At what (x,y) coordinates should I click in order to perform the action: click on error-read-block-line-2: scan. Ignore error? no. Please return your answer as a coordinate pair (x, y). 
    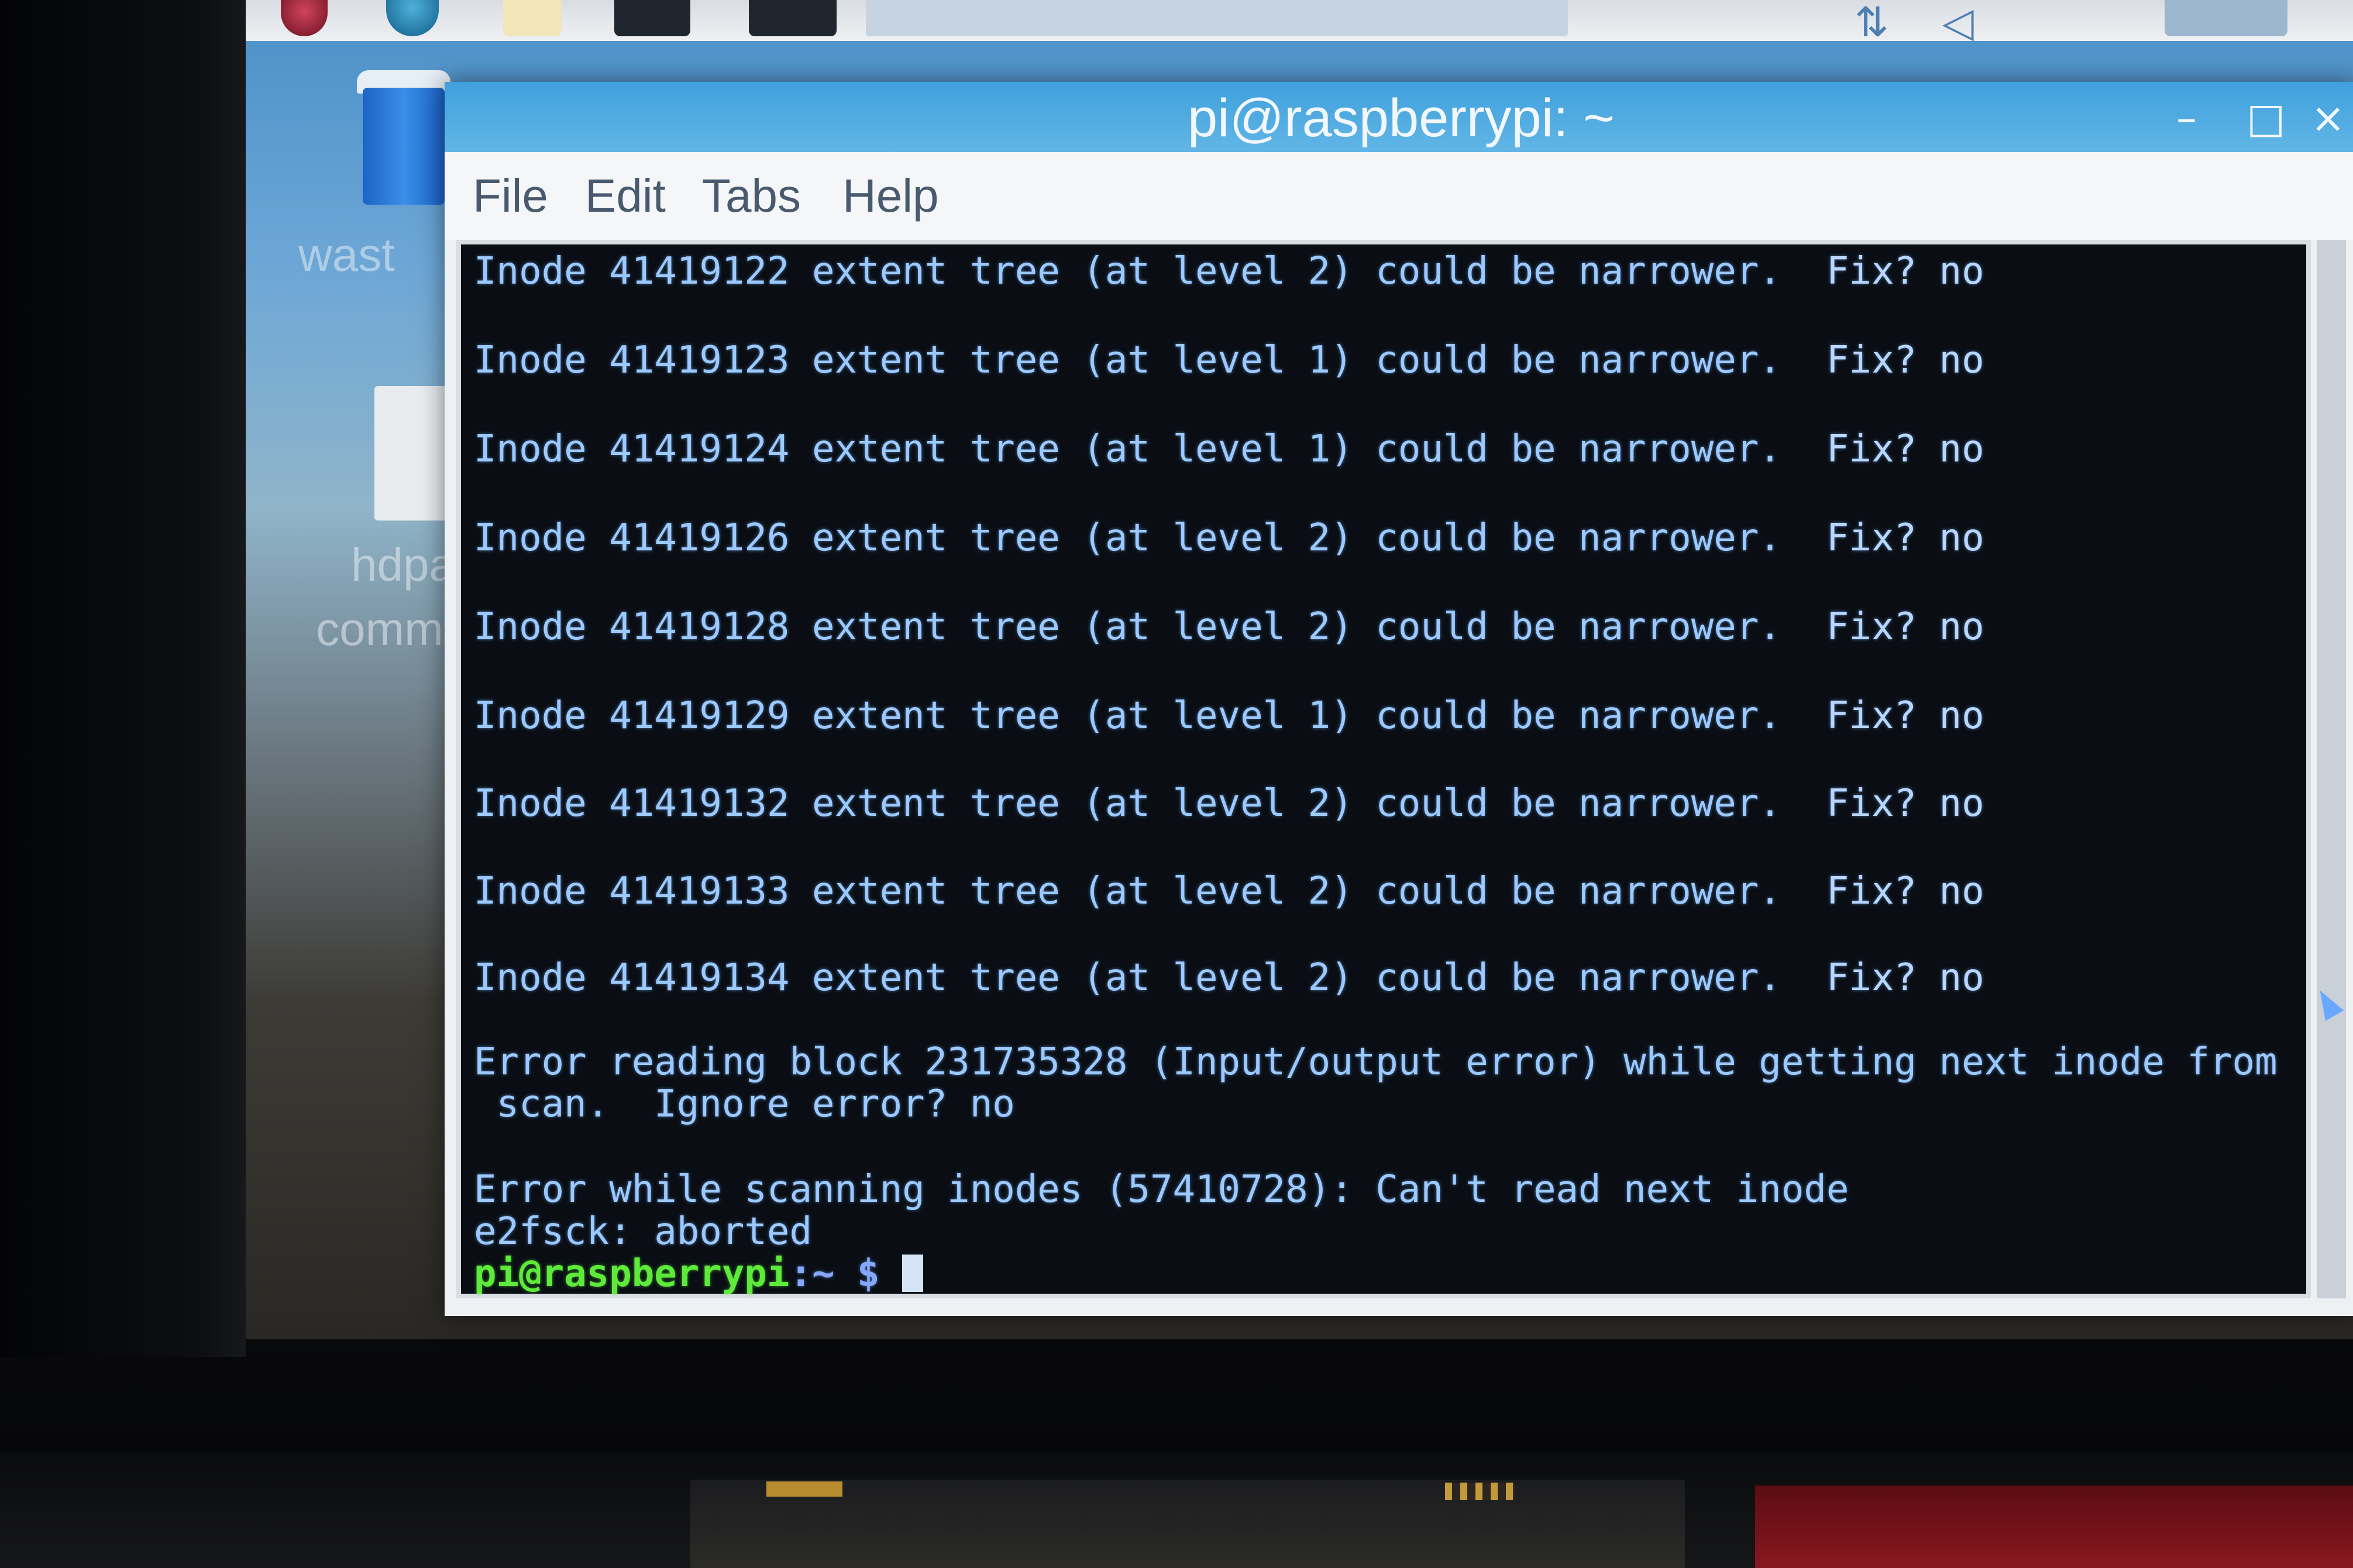
    Looking at the image, I should click on (744, 1104).